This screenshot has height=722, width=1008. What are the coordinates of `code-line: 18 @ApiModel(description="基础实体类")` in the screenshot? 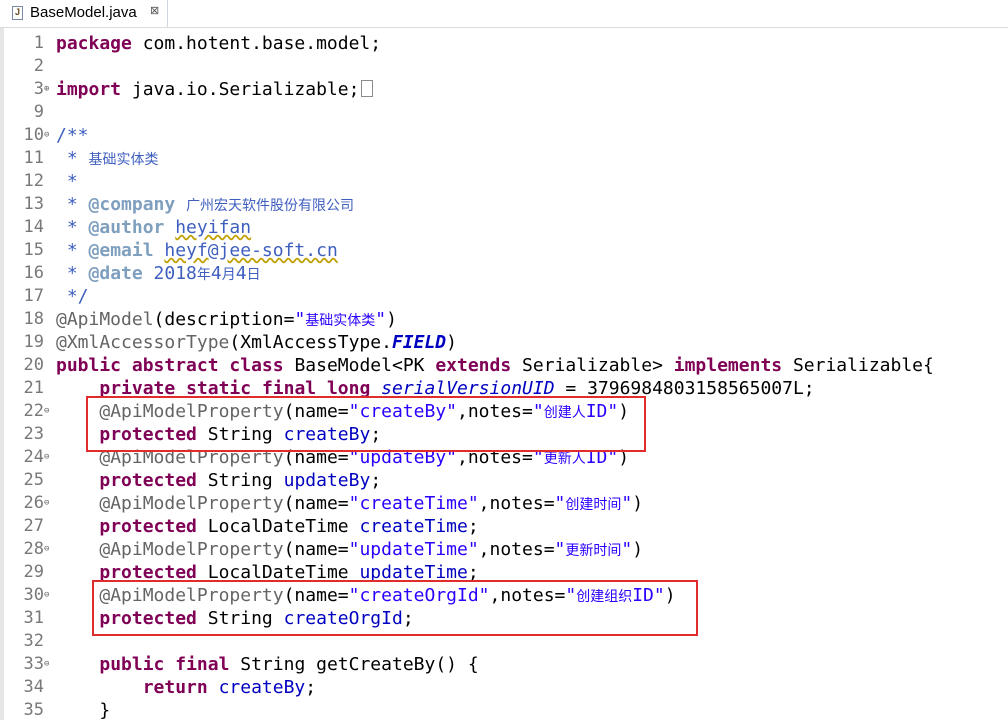 It's located at (504, 319).